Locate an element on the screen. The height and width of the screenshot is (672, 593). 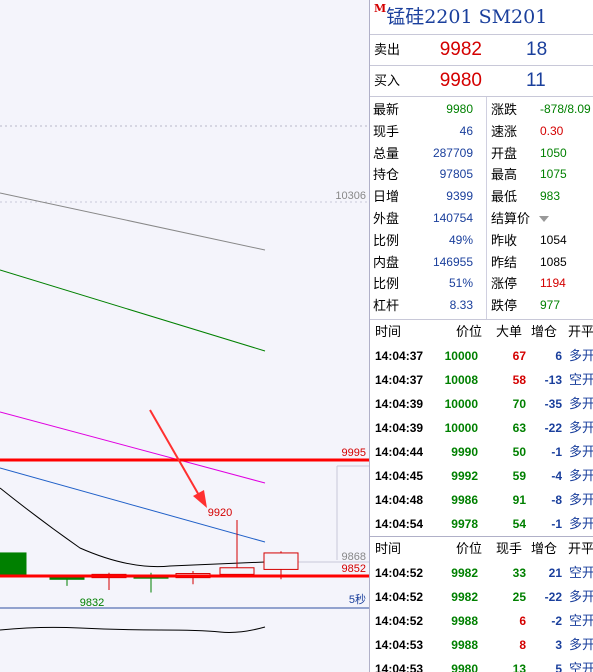
stat-value: 287709 is located at coordinates (452, 152).